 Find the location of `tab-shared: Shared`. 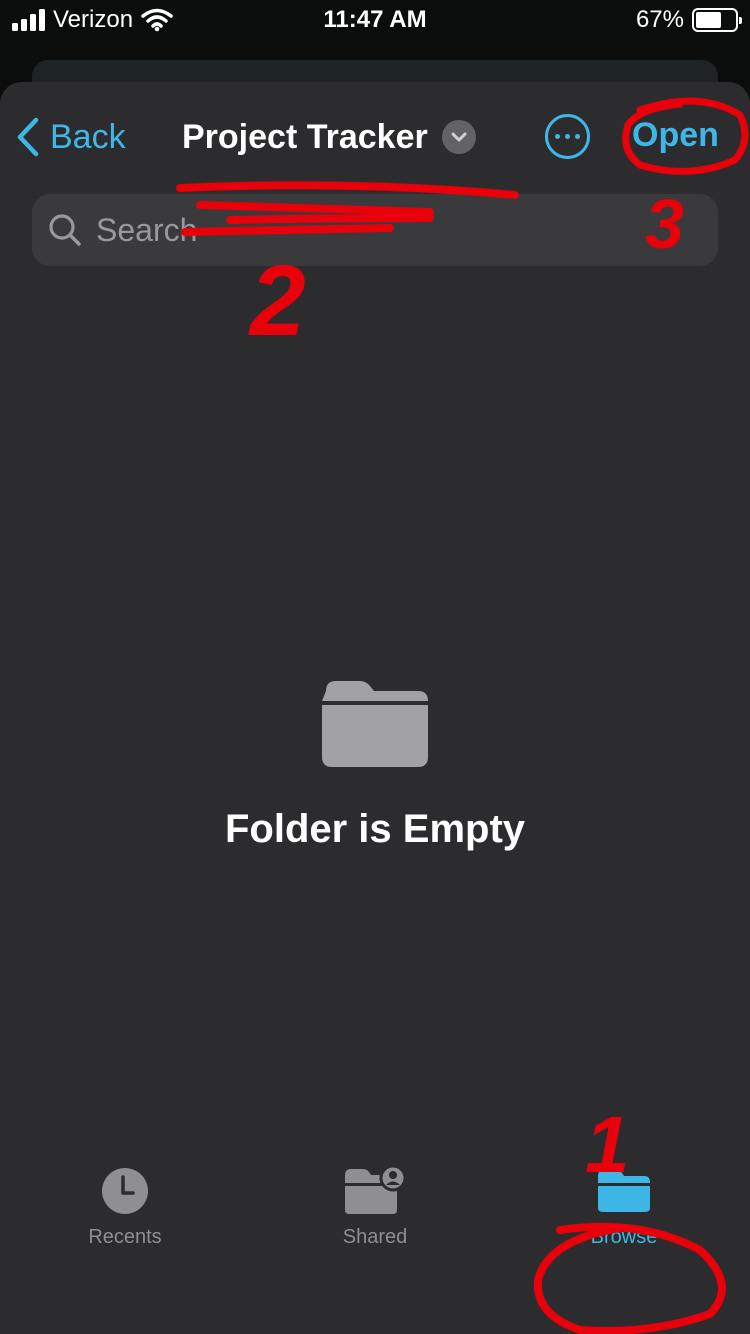

tab-shared: Shared is located at coordinates (375, 1207).